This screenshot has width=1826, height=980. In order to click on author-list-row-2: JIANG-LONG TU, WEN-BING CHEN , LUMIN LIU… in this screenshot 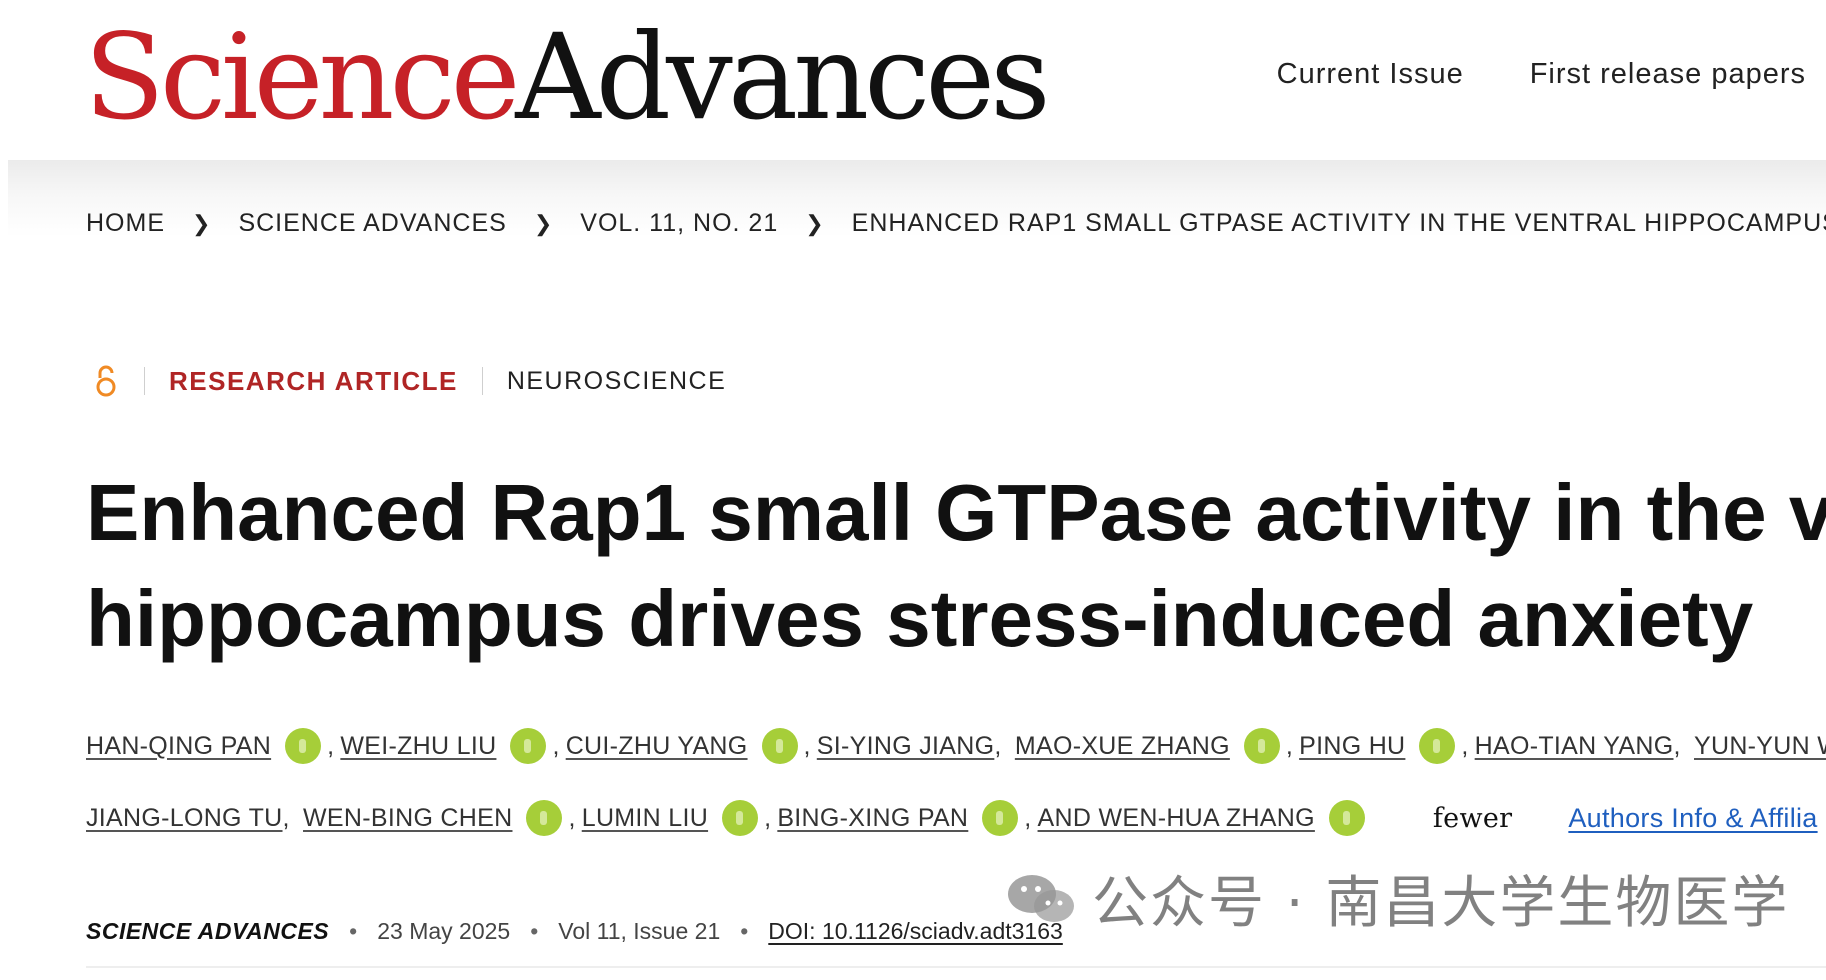, I will do `click(952, 818)`.